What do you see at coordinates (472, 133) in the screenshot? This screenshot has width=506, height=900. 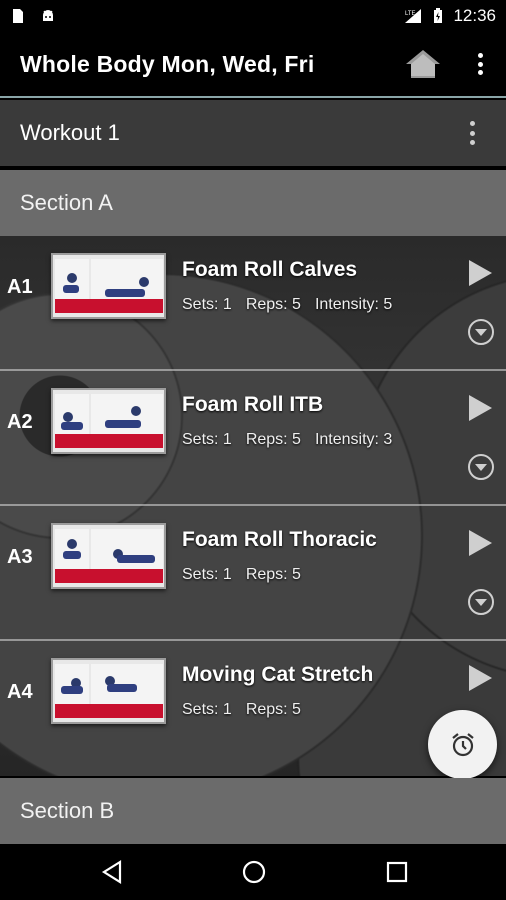 I see `workout-overflow-icon` at bounding box center [472, 133].